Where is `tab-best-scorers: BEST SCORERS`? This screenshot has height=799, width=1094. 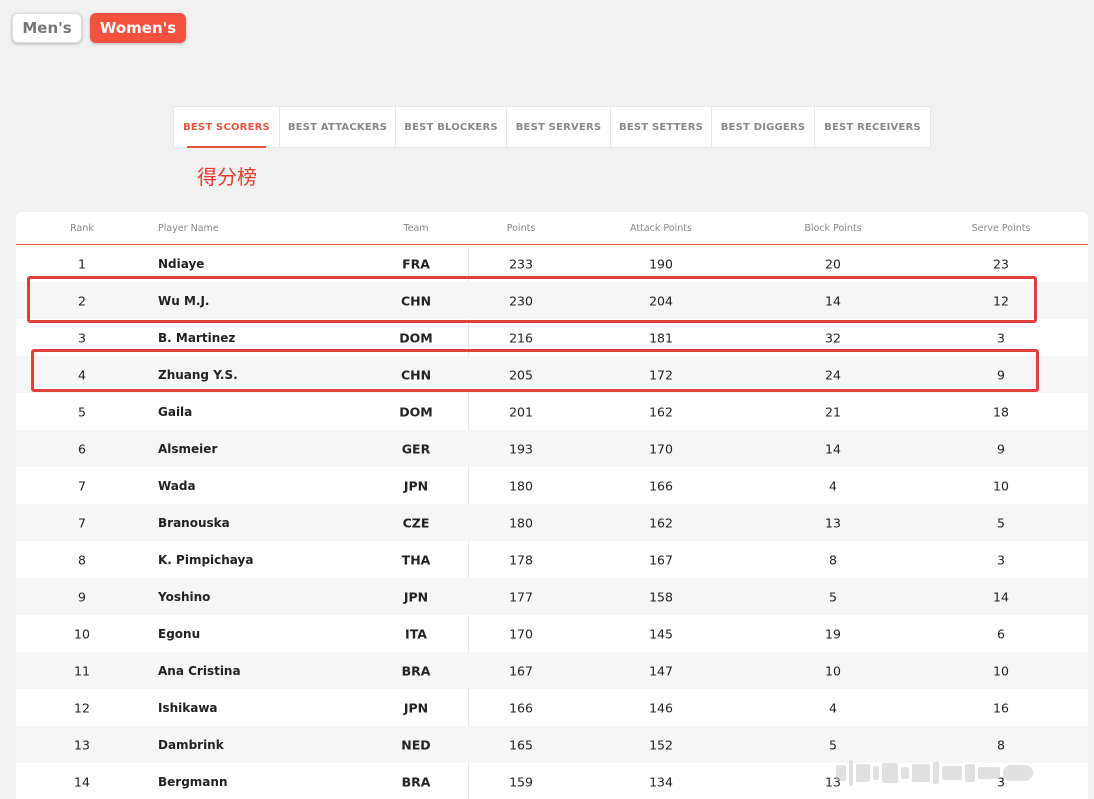
tab-best-scorers: BEST SCORERS is located at coordinates (227, 127).